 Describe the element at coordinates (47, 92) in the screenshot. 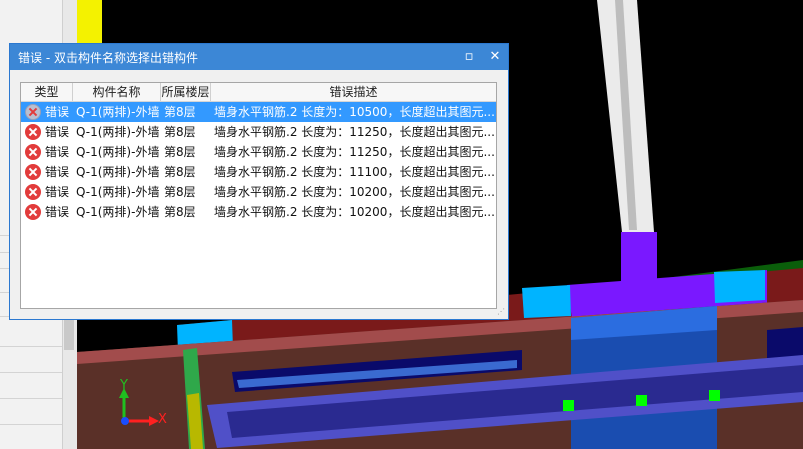

I see `column-header-type: 类型` at that location.